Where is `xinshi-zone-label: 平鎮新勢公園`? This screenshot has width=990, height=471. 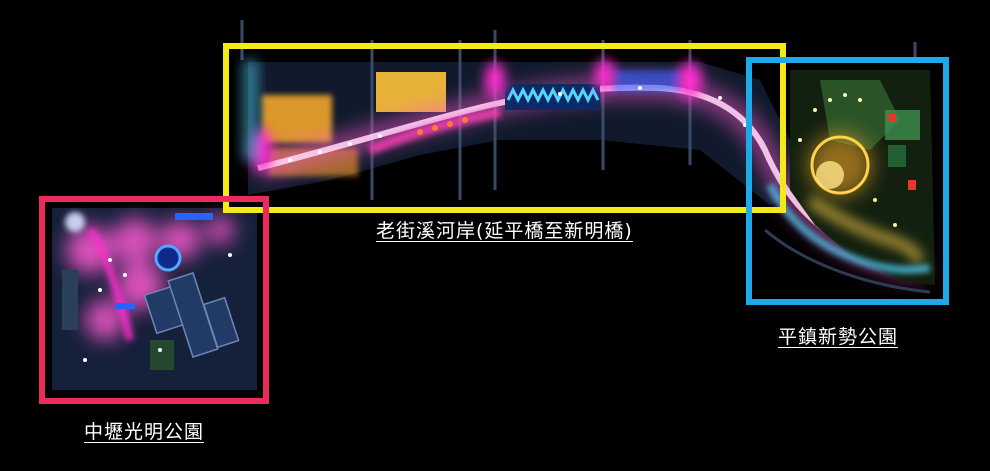
xinshi-zone-label: 平鎮新勢公園 is located at coordinates (838, 337).